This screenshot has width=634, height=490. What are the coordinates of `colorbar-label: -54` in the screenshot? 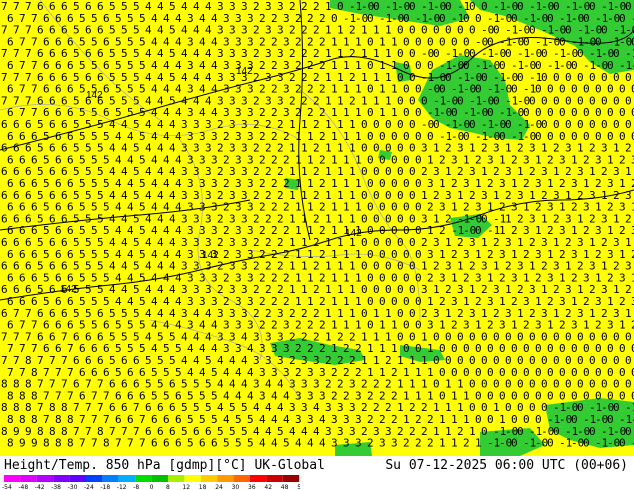 It's located at (7, 487).